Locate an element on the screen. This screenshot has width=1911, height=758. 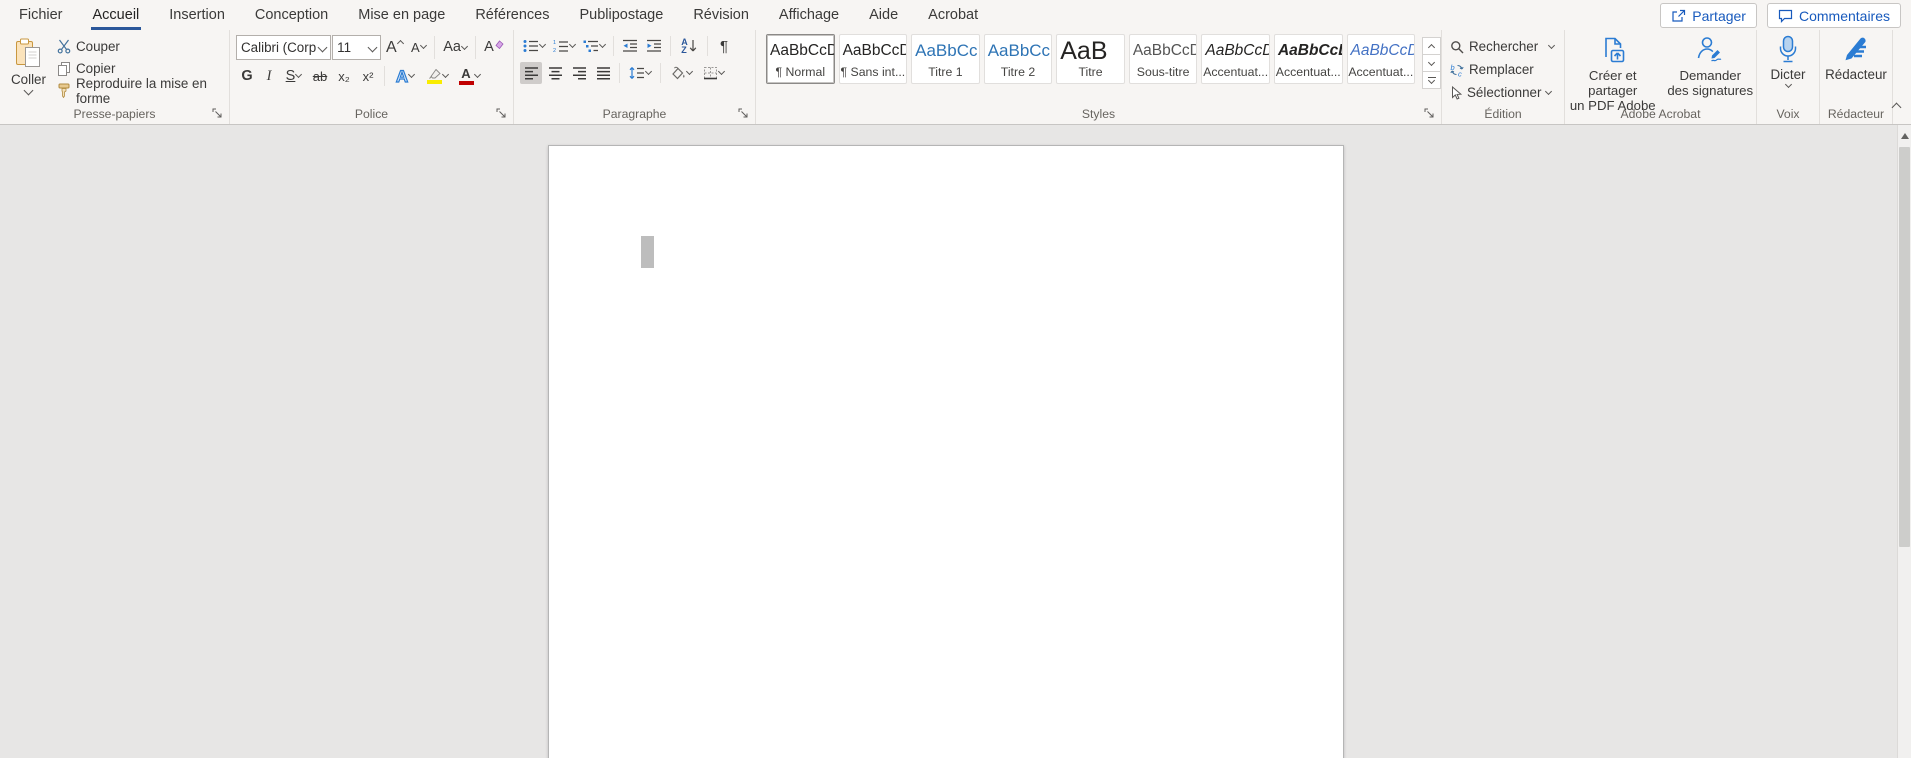
tab-references: Références is located at coordinates (512, 15).